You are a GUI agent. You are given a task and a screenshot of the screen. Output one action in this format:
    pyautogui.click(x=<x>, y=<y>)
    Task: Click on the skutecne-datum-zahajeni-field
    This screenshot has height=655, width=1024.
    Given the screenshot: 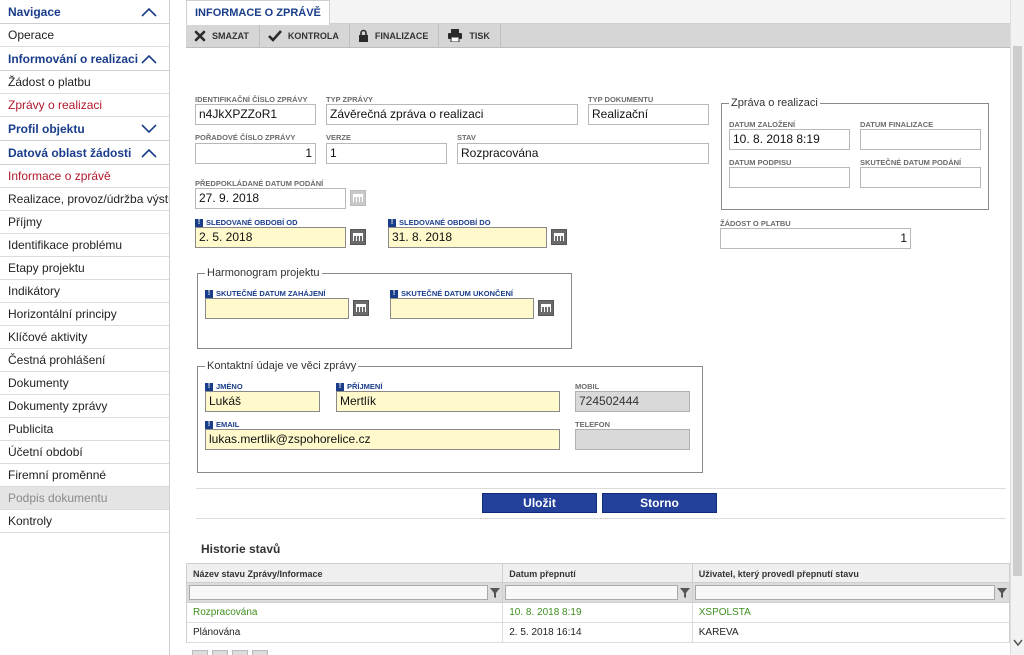 What is the action you would take?
    pyautogui.click(x=277, y=308)
    